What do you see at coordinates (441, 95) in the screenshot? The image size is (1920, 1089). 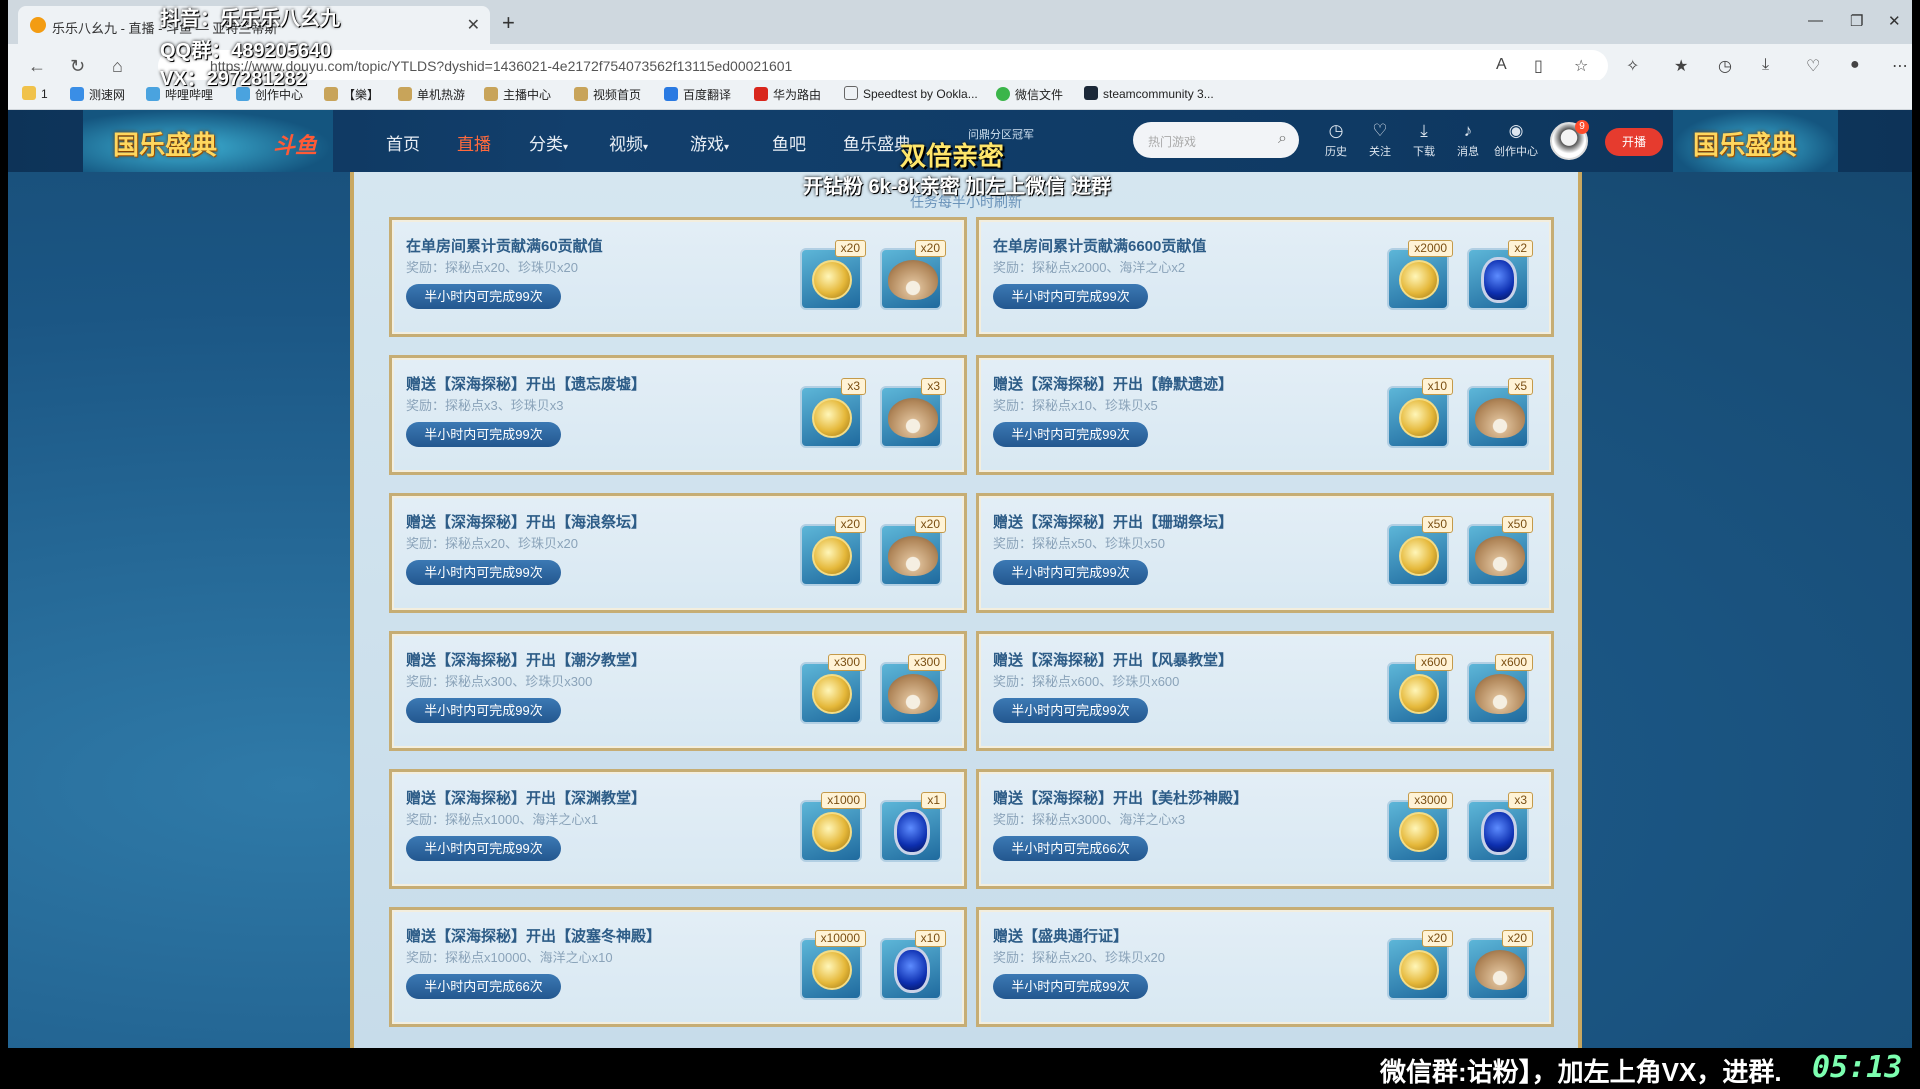 I see `bookmark-label: 单机热游` at bounding box center [441, 95].